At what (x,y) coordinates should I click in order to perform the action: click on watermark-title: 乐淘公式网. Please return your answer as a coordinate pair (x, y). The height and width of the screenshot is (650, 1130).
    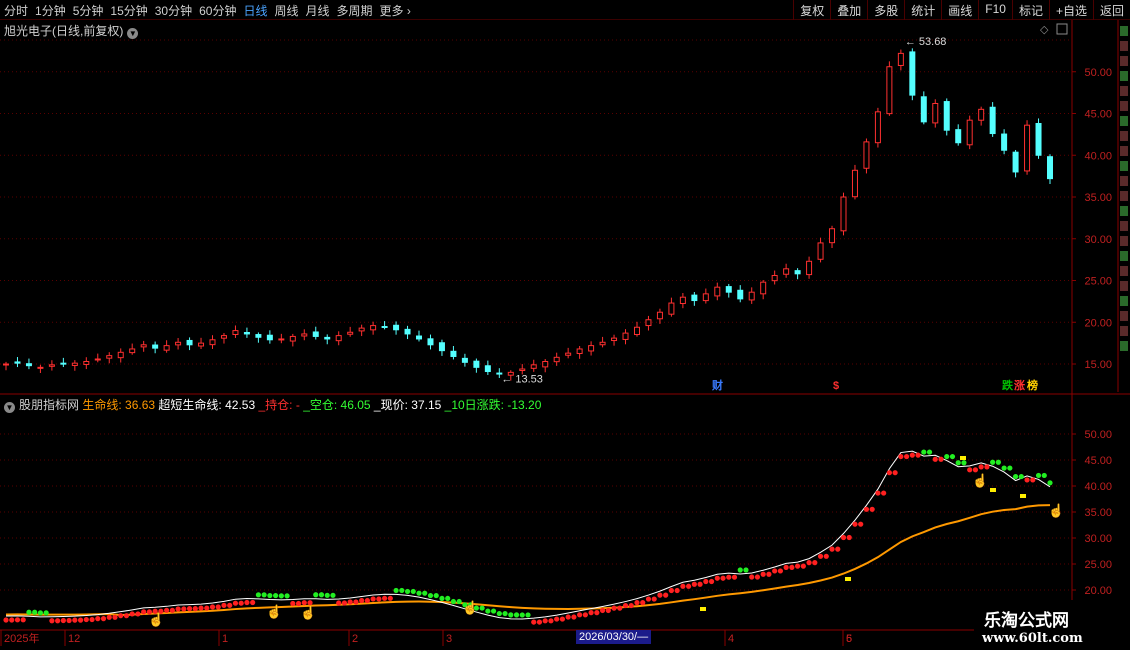
    Looking at the image, I should click on (1026, 621).